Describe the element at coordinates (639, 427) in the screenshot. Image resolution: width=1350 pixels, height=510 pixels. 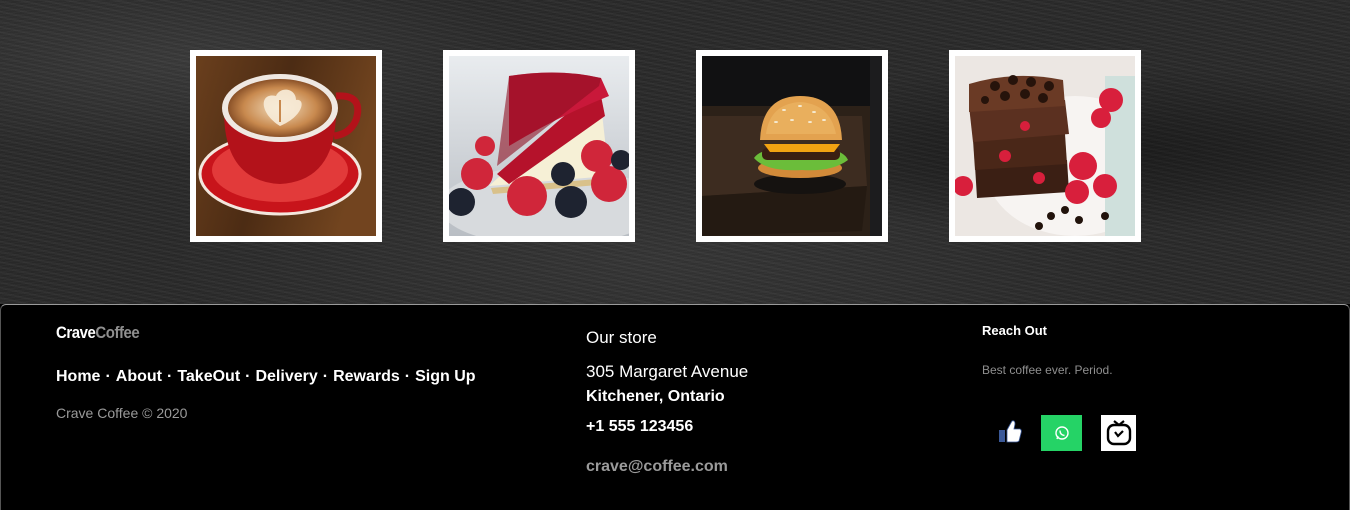
I see `store-phone: +1 555 123456` at that location.